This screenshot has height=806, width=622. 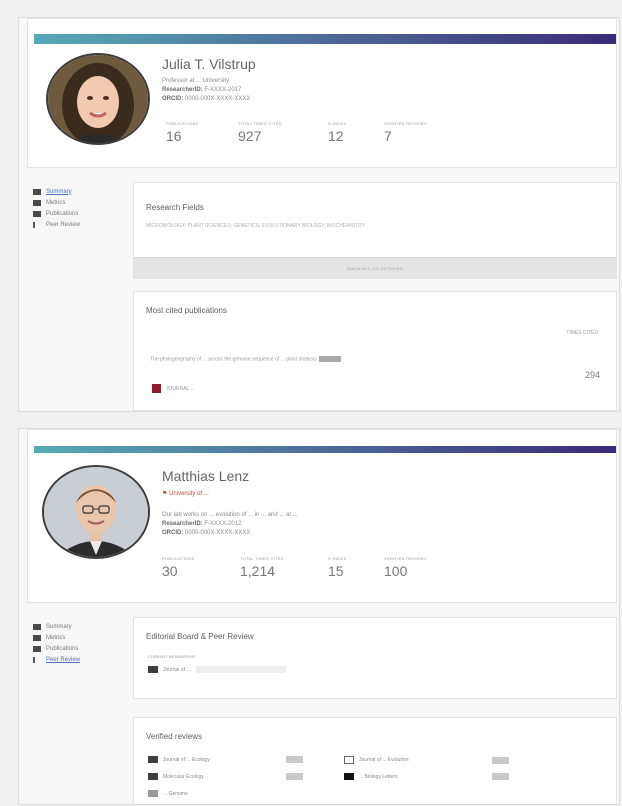 What do you see at coordinates (225, 776) in the screenshot?
I see `review-item: Molecular Ecology` at bounding box center [225, 776].